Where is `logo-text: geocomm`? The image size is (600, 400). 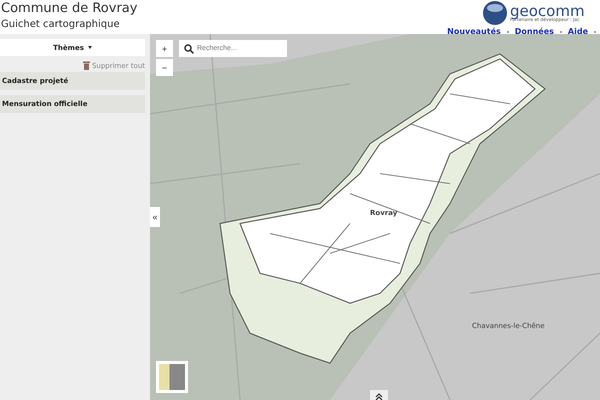
logo-text: geocomm is located at coordinates (547, 11).